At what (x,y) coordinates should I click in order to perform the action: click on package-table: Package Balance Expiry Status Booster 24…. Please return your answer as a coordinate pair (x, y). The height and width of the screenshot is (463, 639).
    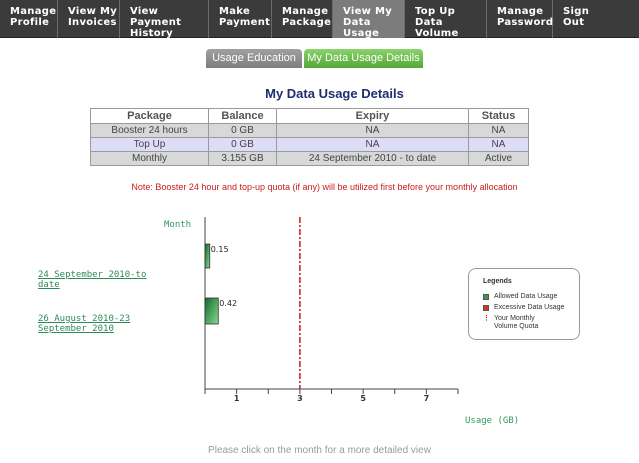
    Looking at the image, I should click on (309, 137).